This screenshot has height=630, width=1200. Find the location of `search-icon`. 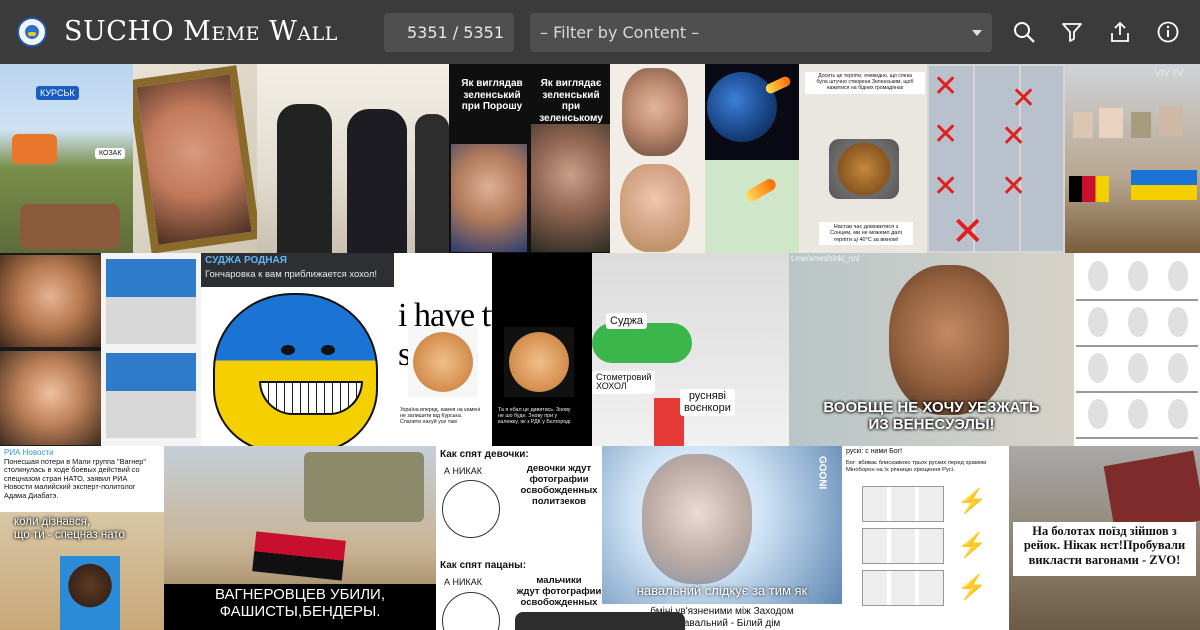

search-icon is located at coordinates (1024, 32).